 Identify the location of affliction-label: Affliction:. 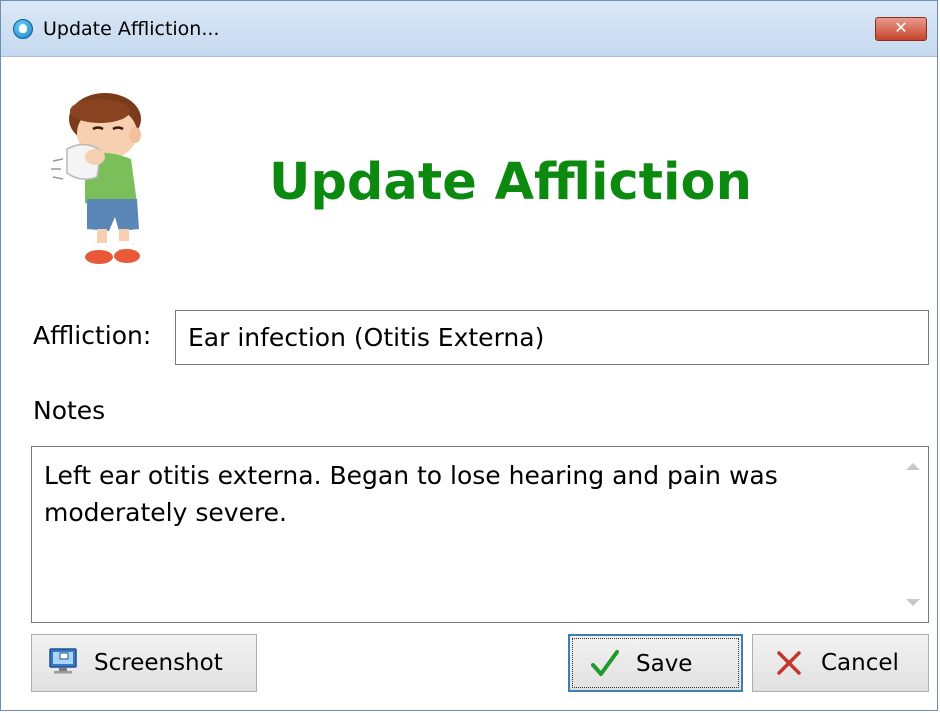
(92, 335).